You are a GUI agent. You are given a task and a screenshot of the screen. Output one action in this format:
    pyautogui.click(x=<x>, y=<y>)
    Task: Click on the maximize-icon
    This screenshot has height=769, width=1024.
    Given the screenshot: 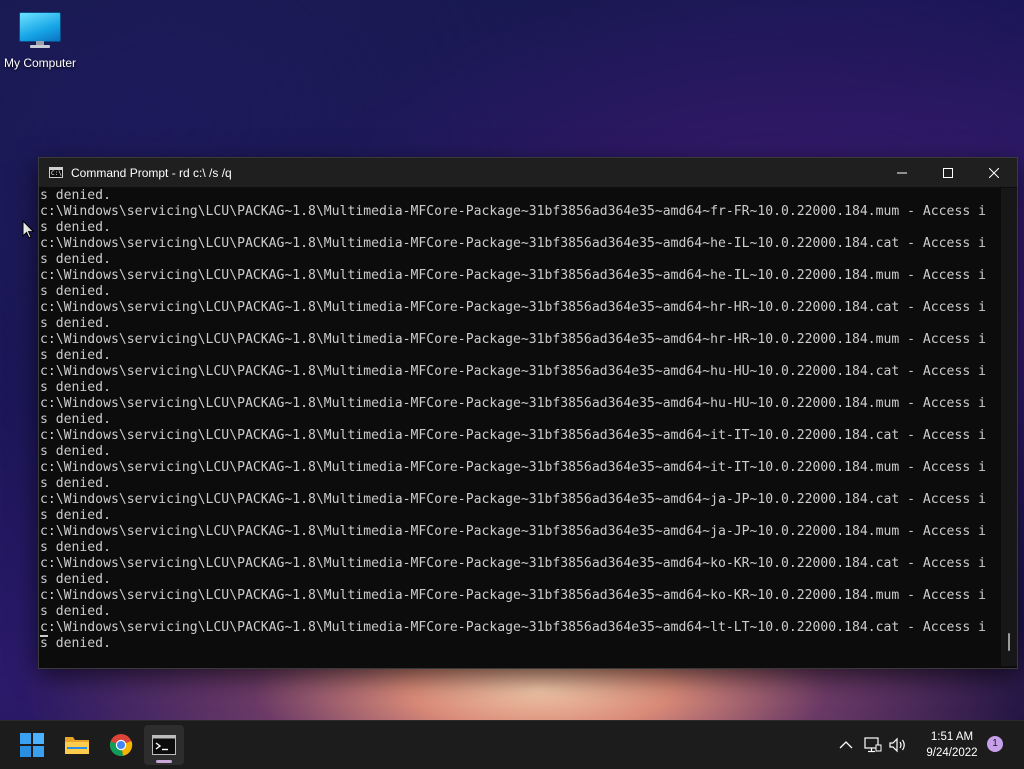 What is the action you would take?
    pyautogui.click(x=948, y=172)
    